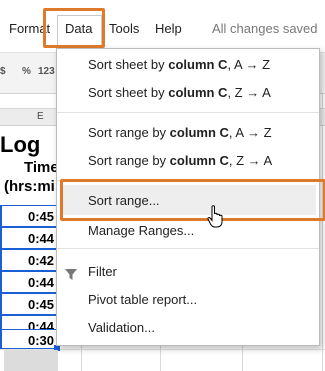 The height and width of the screenshot is (371, 325). What do you see at coordinates (20, 145) in the screenshot?
I see `sheet-title-fragment: Log` at bounding box center [20, 145].